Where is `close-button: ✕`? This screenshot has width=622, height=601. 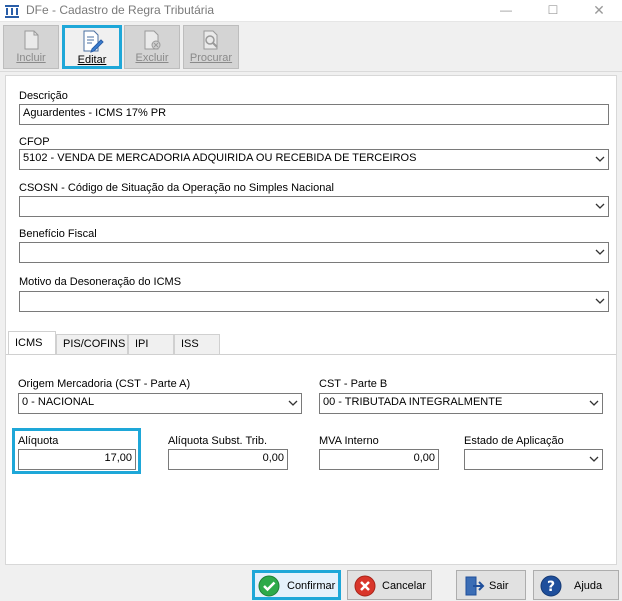 close-button: ✕ is located at coordinates (599, 11).